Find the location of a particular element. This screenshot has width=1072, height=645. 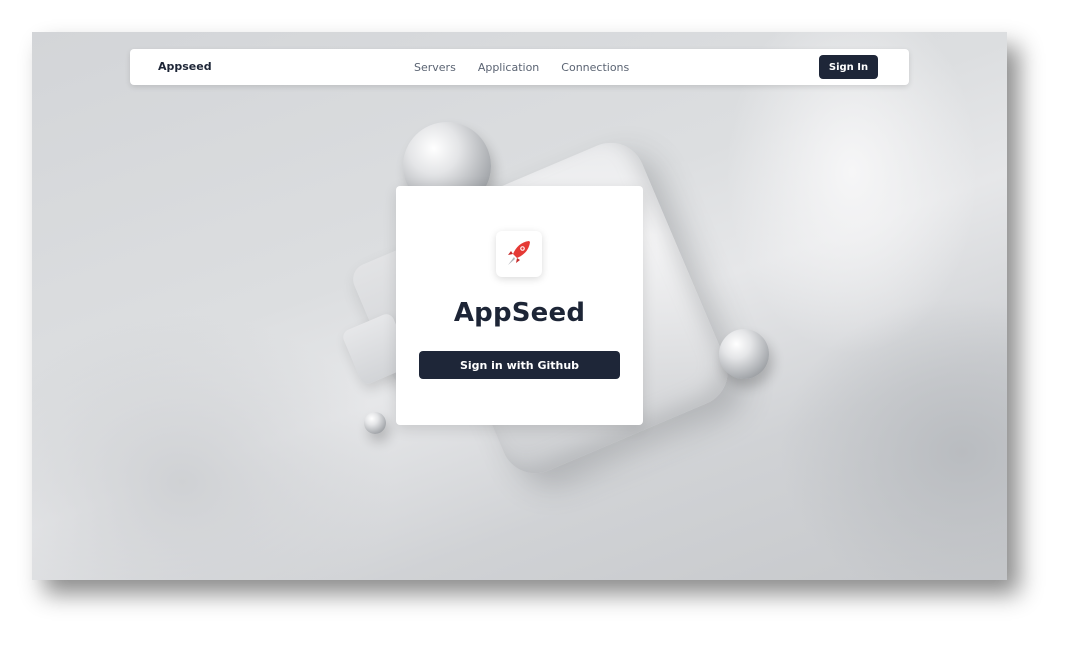

rocket-icon is located at coordinates (519, 253).